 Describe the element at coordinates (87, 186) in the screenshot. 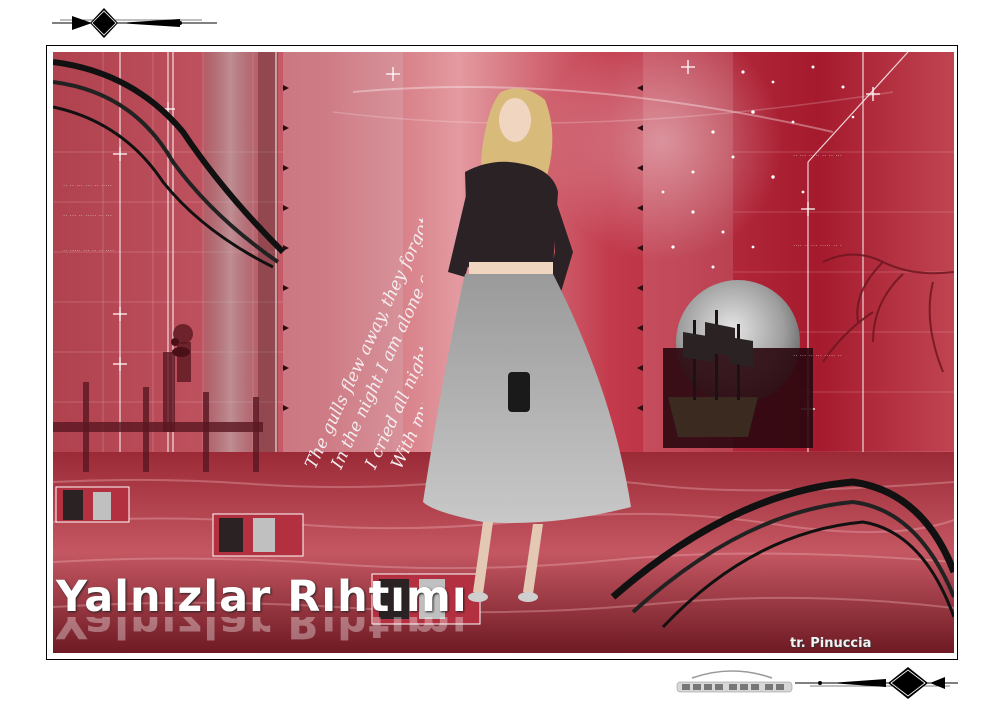

I see `faint-text: ·· ·· ··· ··· ·· ·····` at that location.